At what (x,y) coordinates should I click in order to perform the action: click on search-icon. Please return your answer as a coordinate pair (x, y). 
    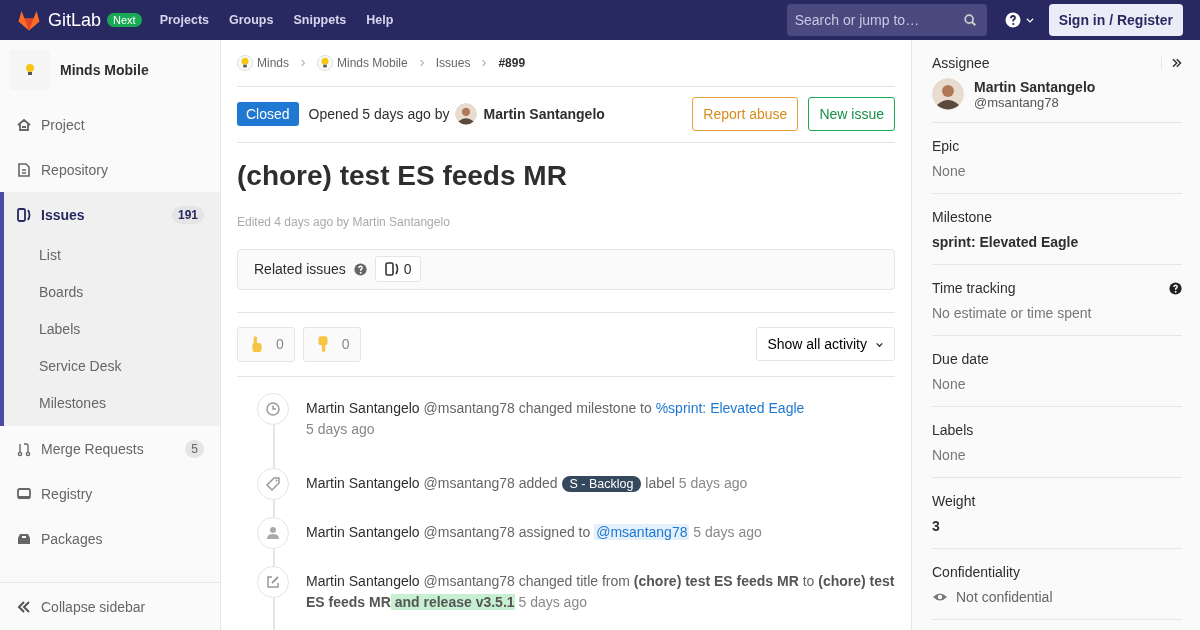
    Looking at the image, I should click on (969, 20).